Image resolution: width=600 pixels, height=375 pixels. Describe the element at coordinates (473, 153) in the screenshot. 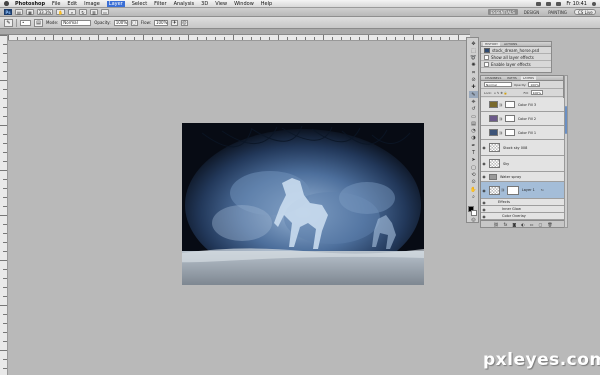

I see `type-tool-icon: T` at that location.